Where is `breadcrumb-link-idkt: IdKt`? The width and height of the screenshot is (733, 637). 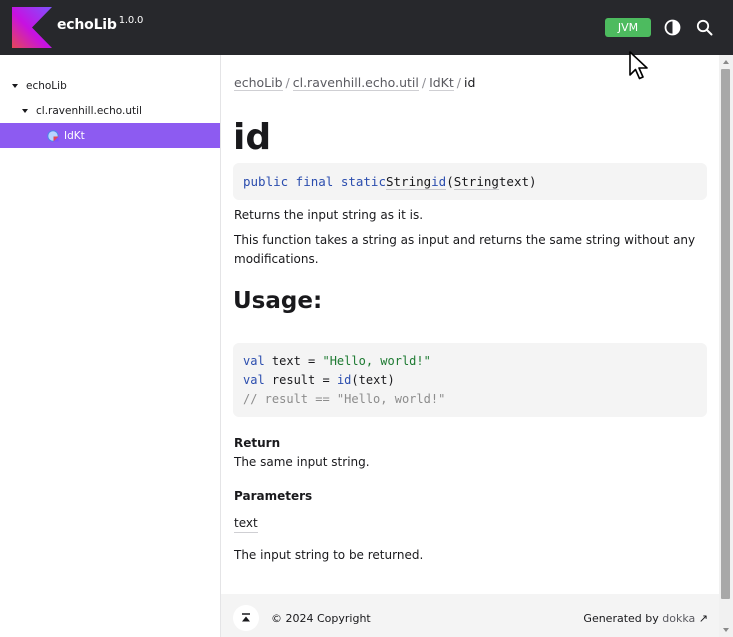 breadcrumb-link-idkt: IdKt is located at coordinates (441, 83).